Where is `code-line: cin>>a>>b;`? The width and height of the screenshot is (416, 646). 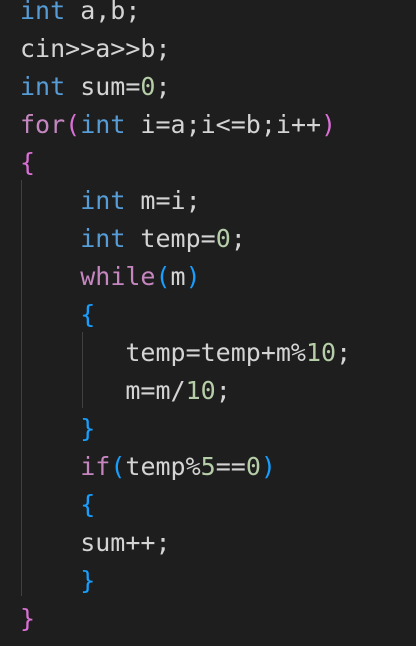 code-line: cin>>a>>b; is located at coordinates (95, 49).